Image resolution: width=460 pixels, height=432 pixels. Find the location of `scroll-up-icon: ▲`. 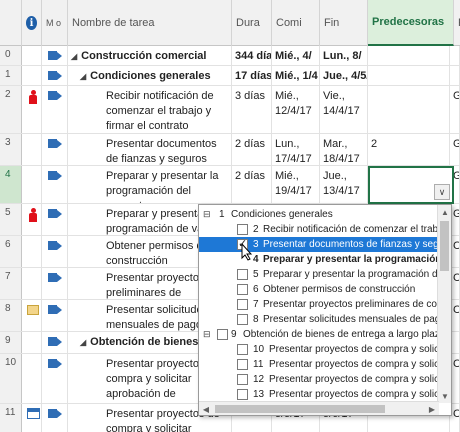

scroll-up-icon: ▲ is located at coordinates (444, 212).